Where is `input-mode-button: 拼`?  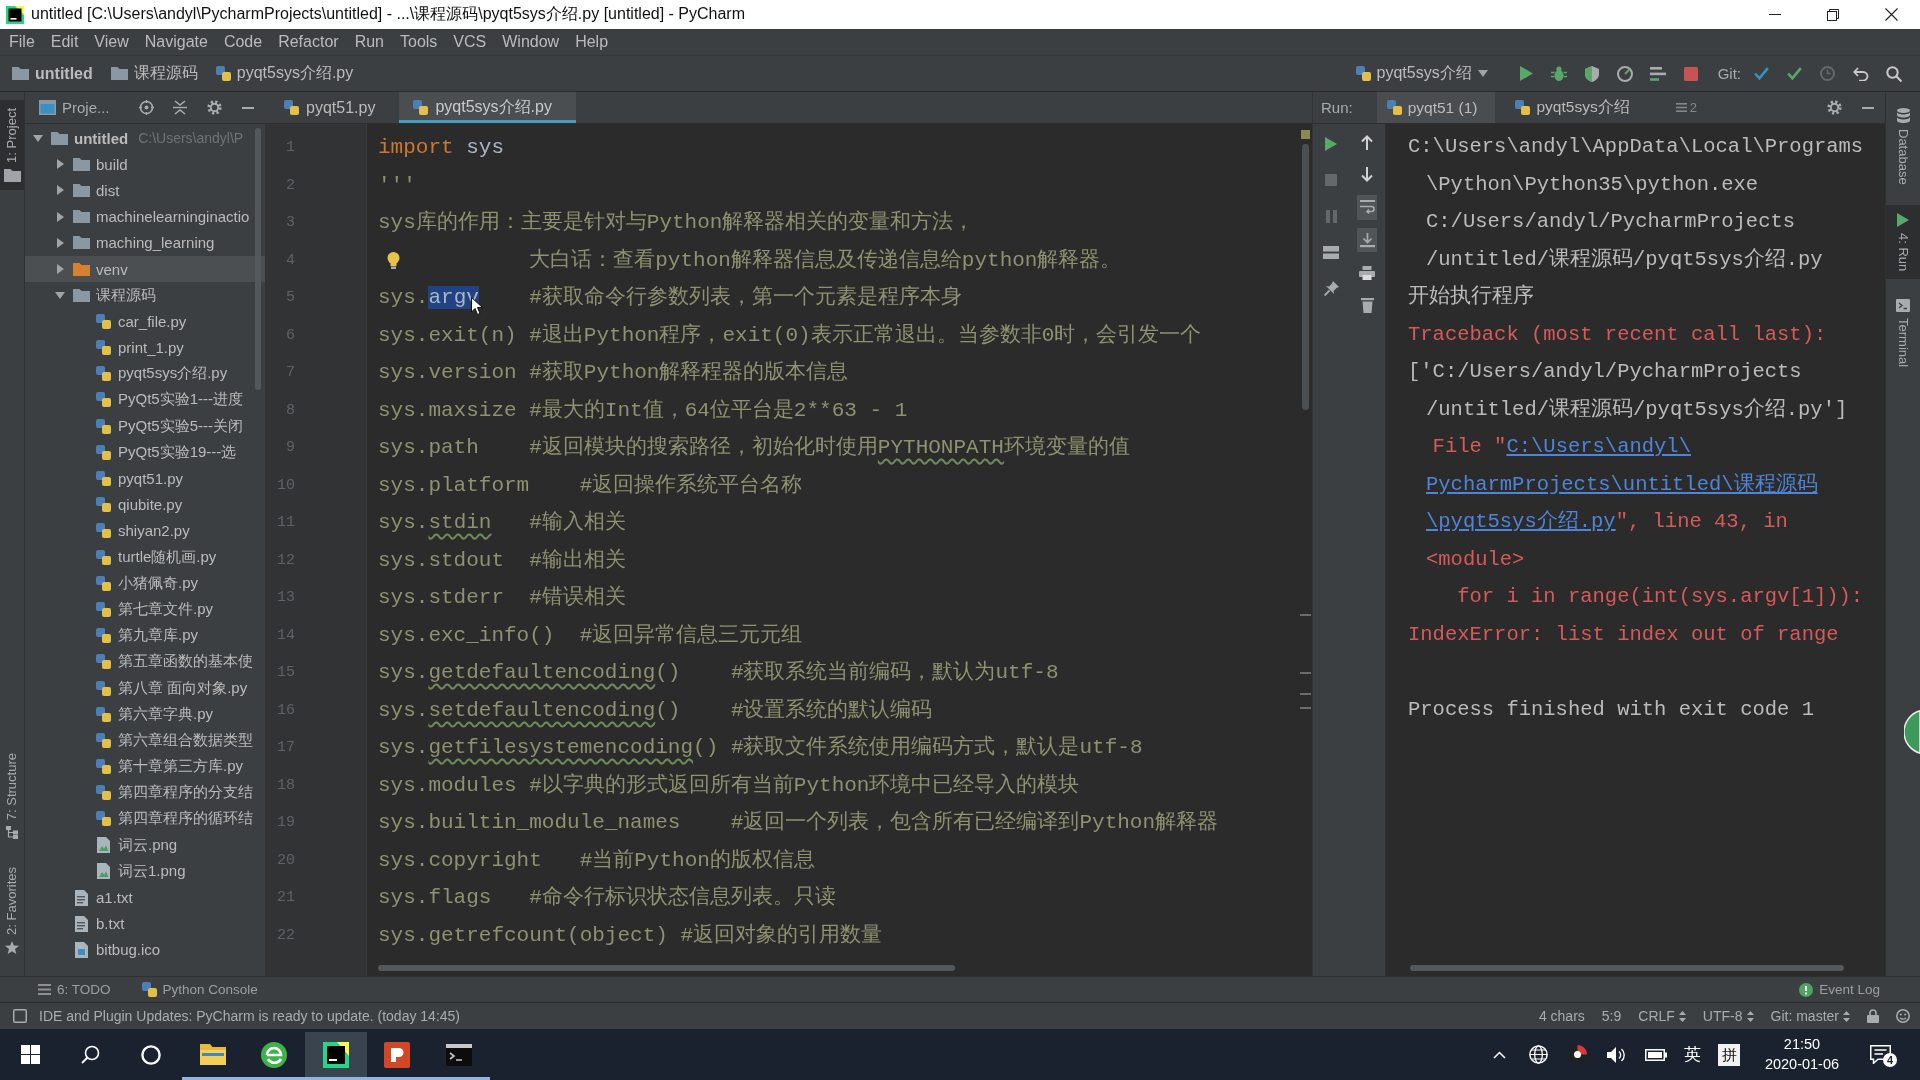
input-mode-button: 拼 is located at coordinates (1729, 1054).